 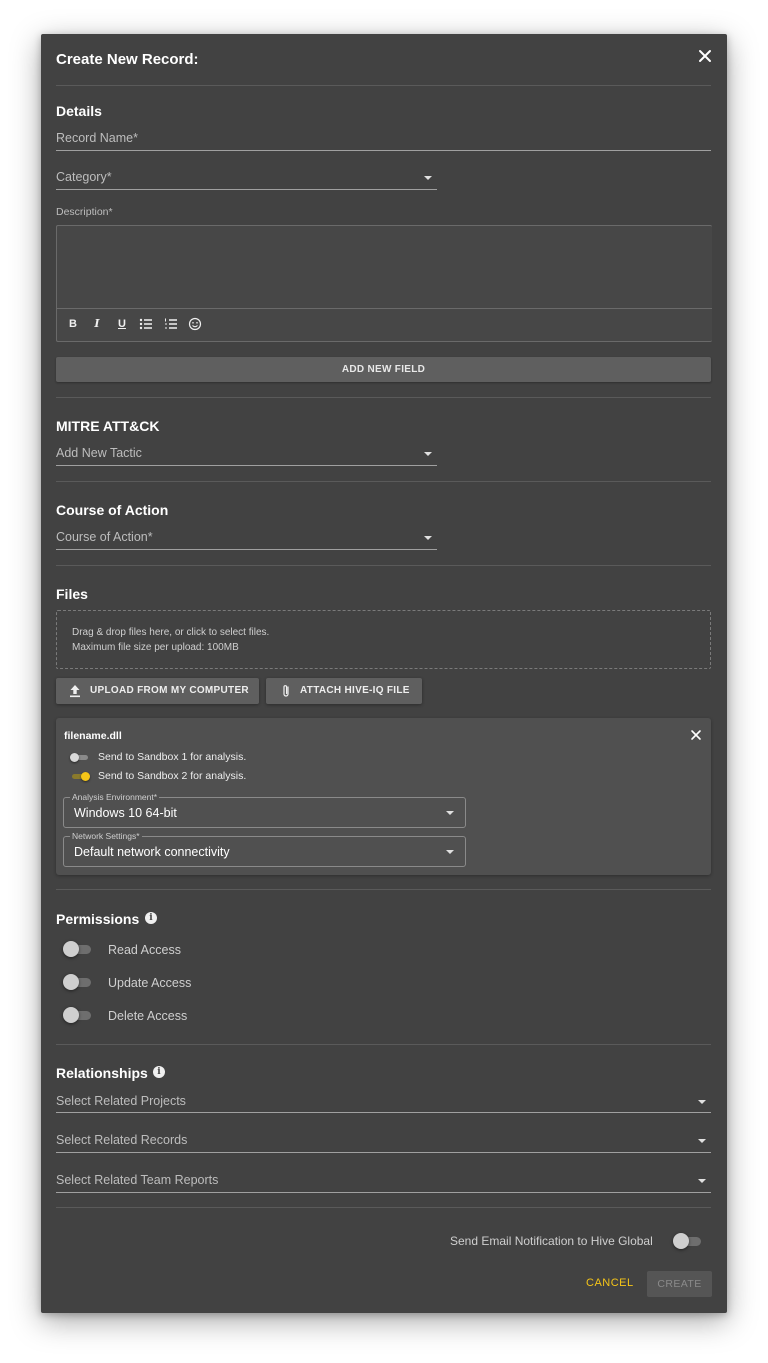 I want to click on bullet-list-icon, so click(x=146, y=324).